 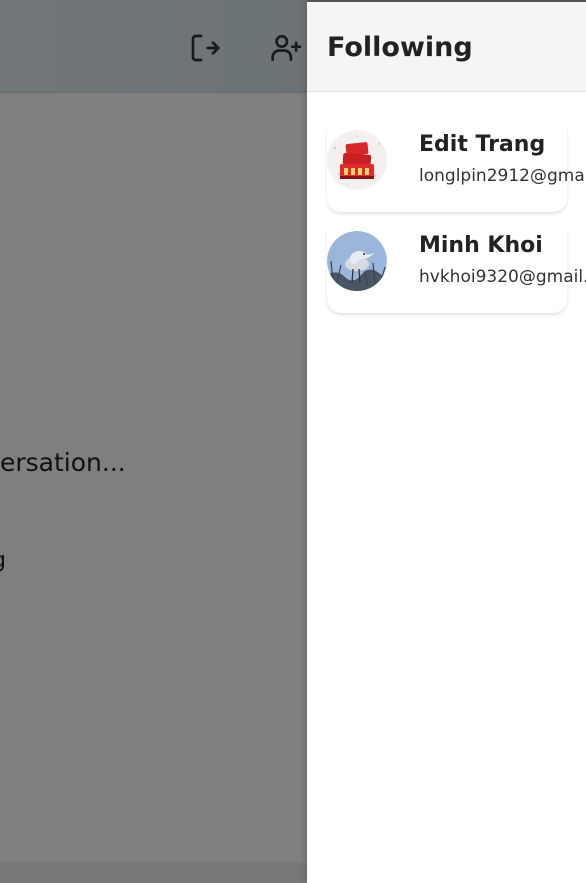 I want to click on drawer-header: Following, so click(x=446, y=46).